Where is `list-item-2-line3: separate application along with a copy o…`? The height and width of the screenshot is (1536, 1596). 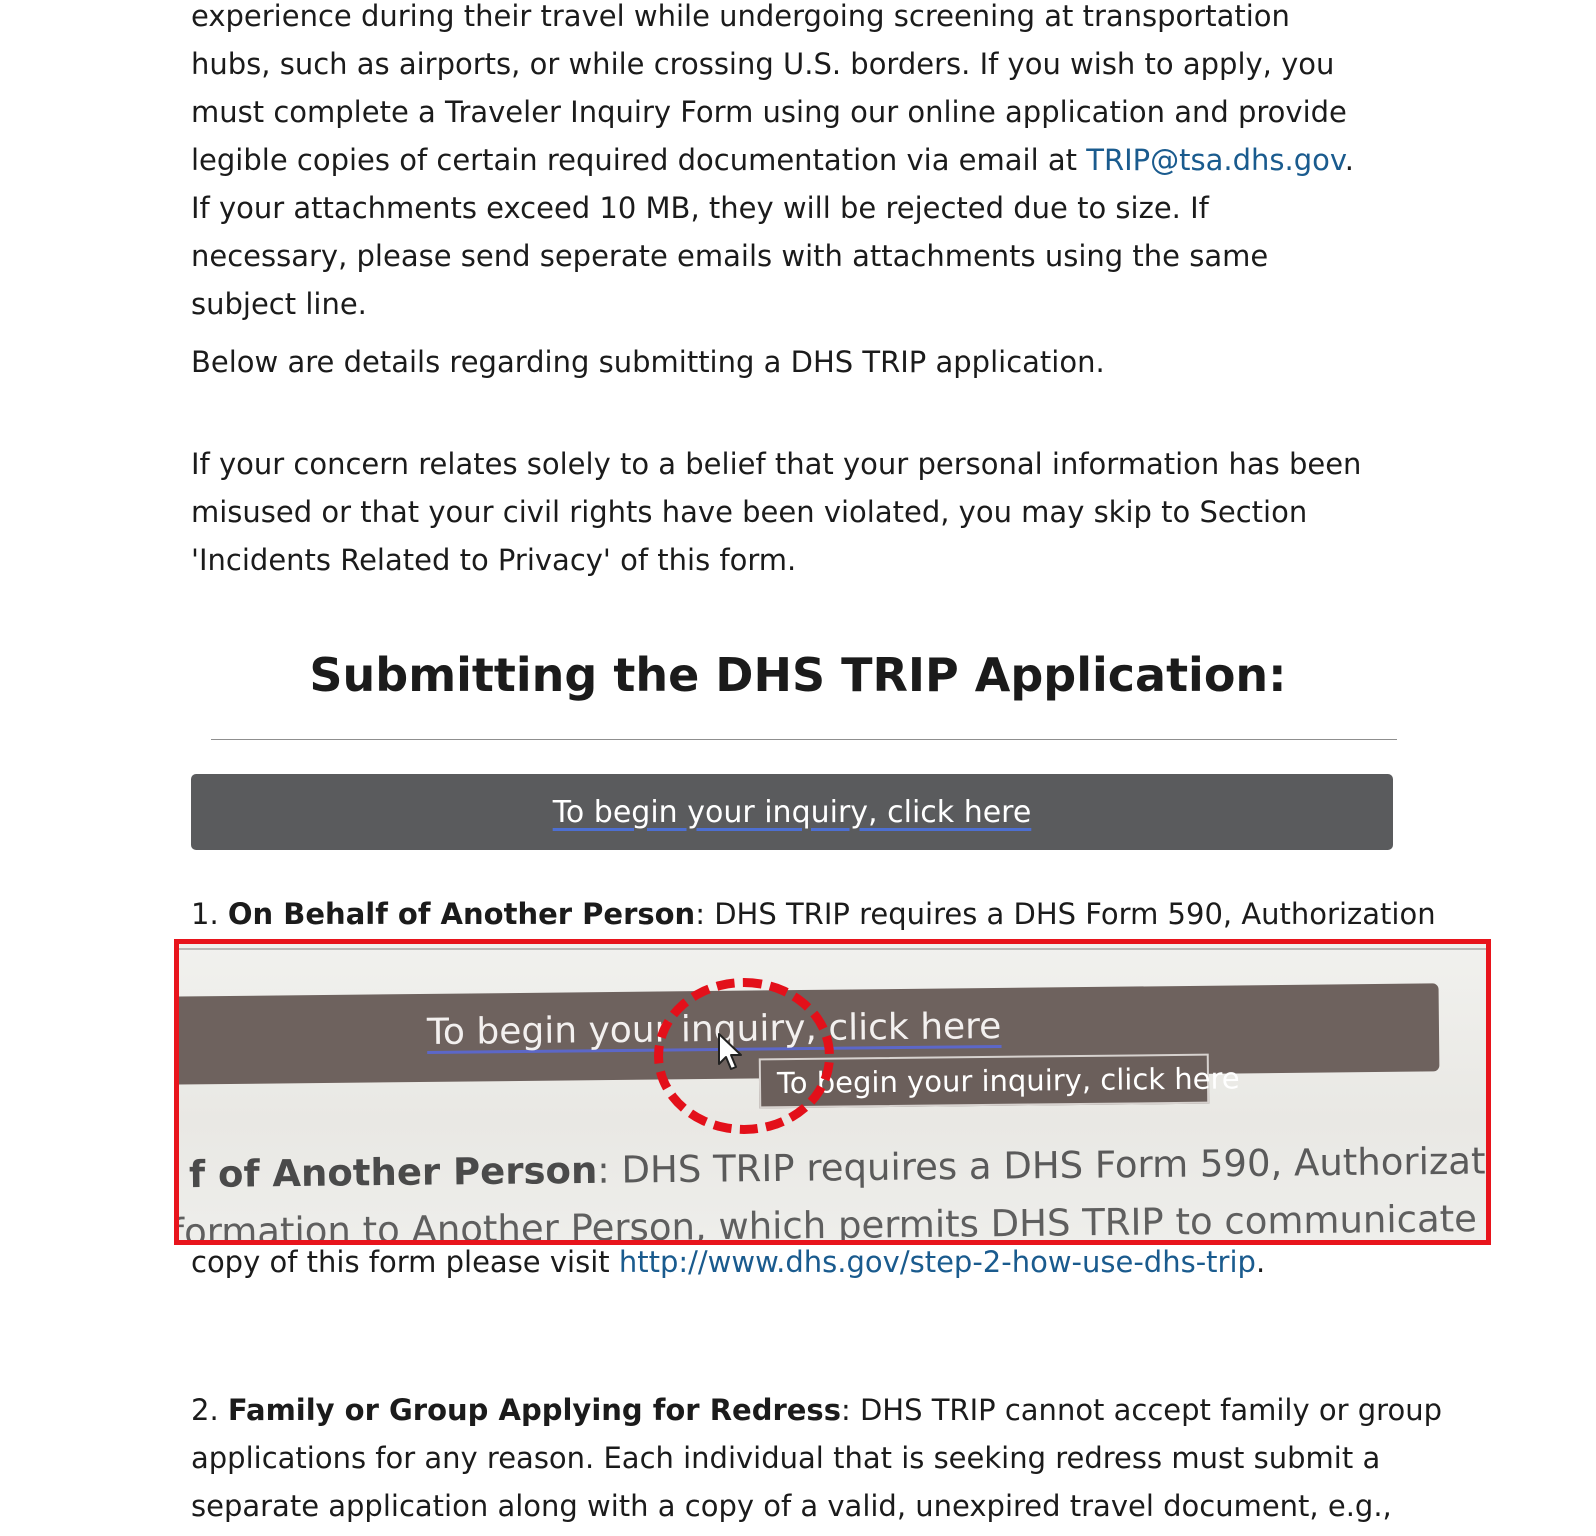 list-item-2-line3: separate application along with a copy o… is located at coordinates (791, 1506).